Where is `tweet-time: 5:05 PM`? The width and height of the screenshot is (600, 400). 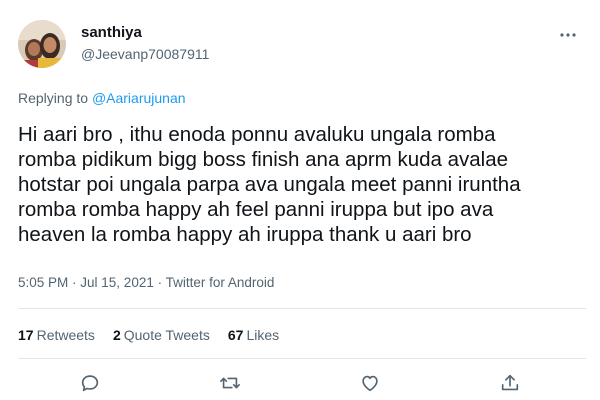
tweet-time: 5:05 PM is located at coordinates (43, 282).